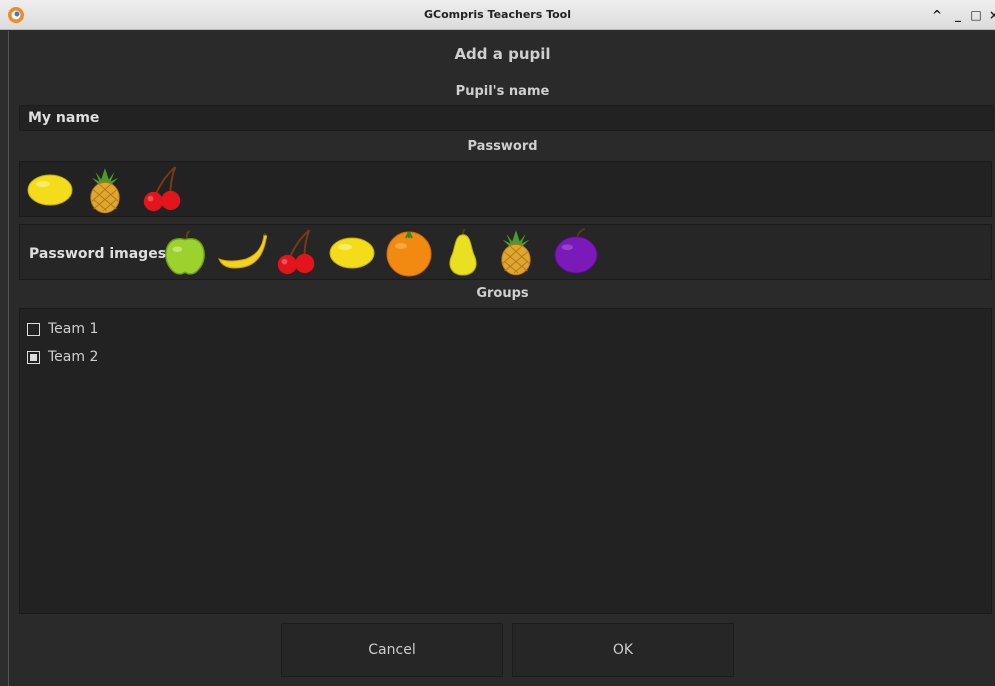 The image size is (995, 686). I want to click on groups-heading: Groups, so click(502, 293).